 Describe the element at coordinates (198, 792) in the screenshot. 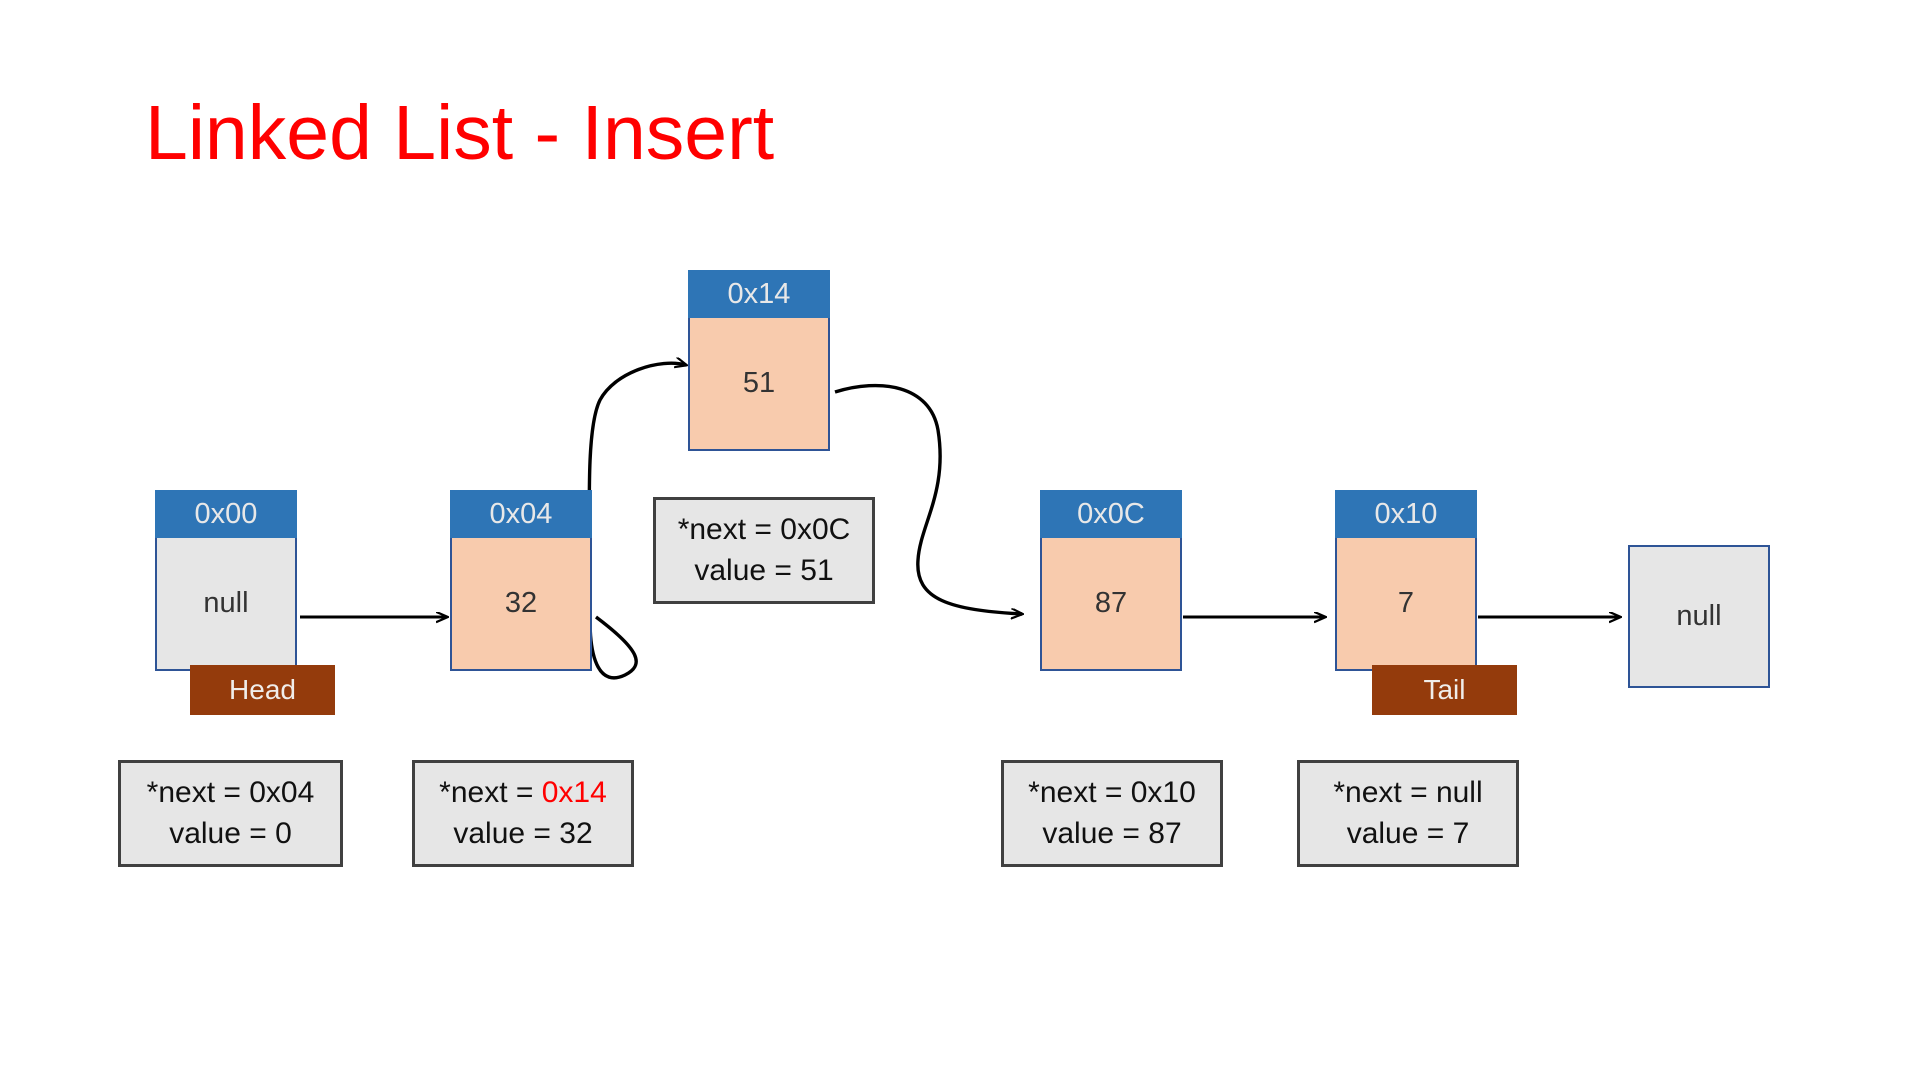

I see `info-0x00-next-label: *next =` at that location.